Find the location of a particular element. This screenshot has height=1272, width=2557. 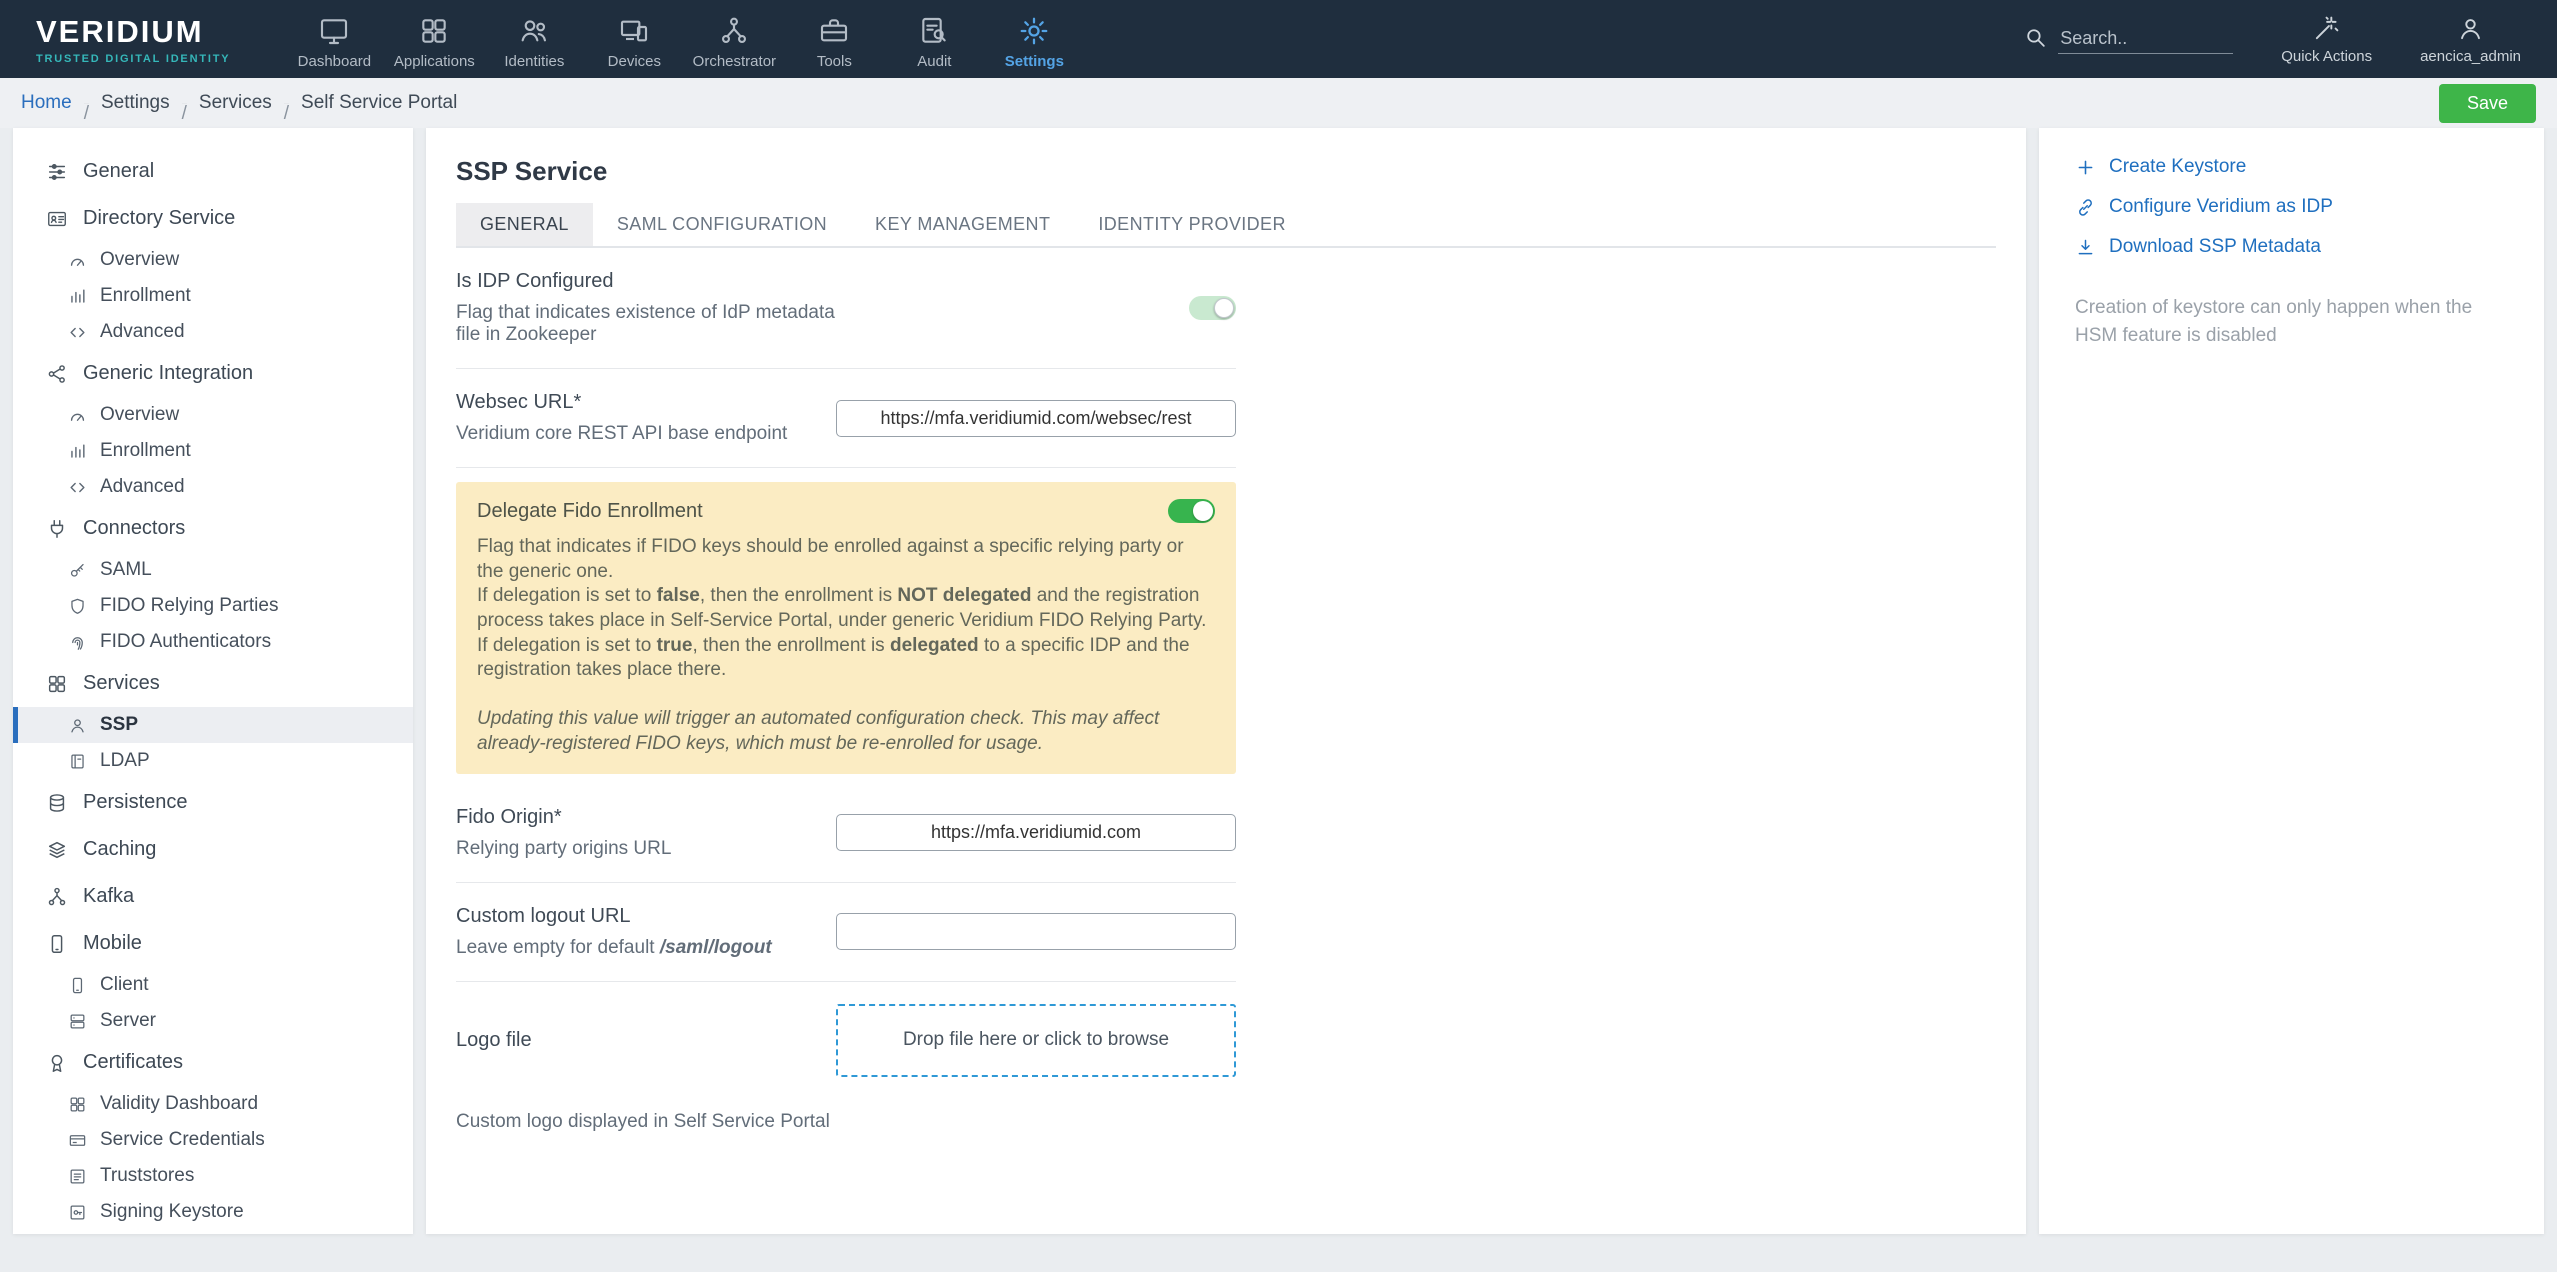

action-label: Configure Veridium as IDP is located at coordinates (2221, 206).